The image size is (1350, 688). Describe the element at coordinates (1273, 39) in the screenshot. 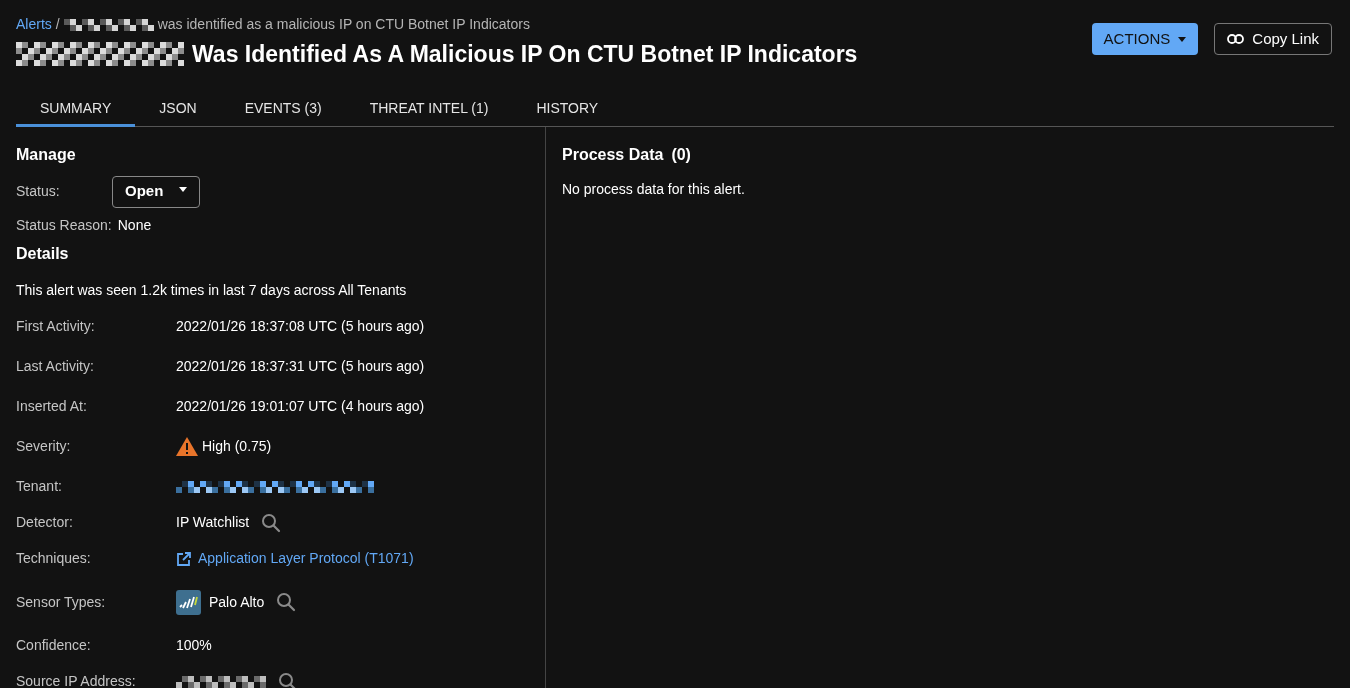

I see `copy-link-button: Copy Link` at that location.